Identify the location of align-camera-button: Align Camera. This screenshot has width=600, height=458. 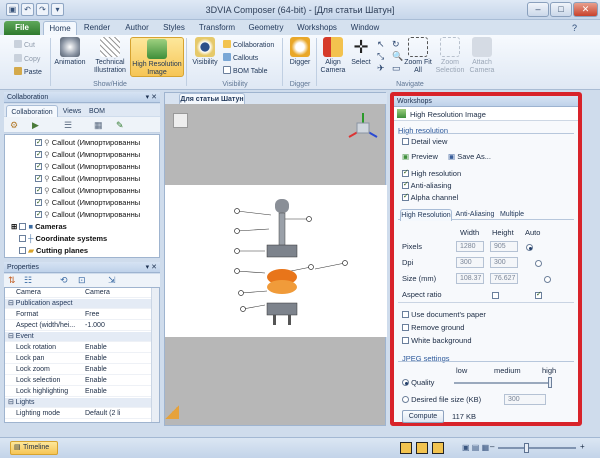
(333, 56).